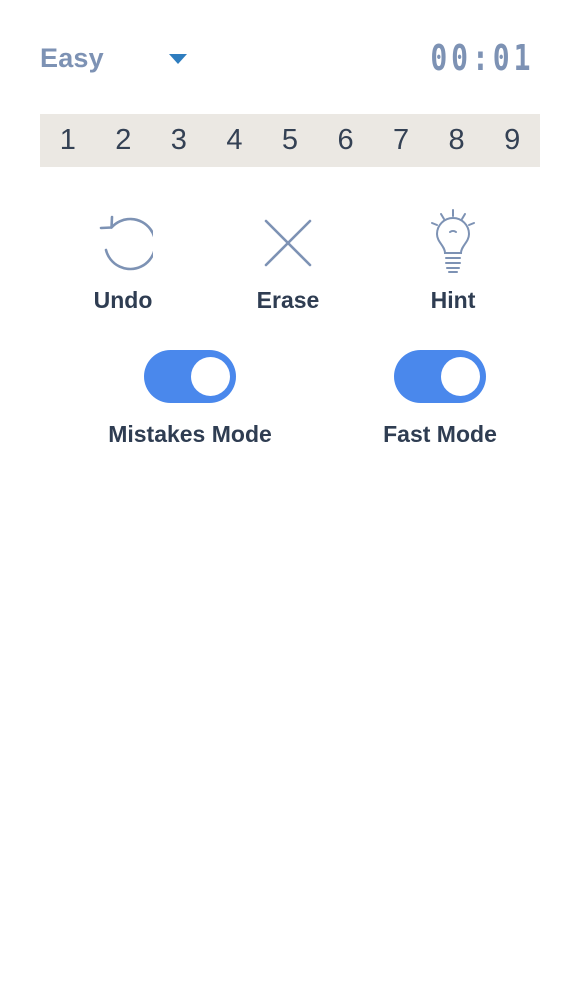 Image resolution: width=580 pixels, height=1000 pixels. I want to click on fast-mode-control: Fast Mode, so click(440, 399).